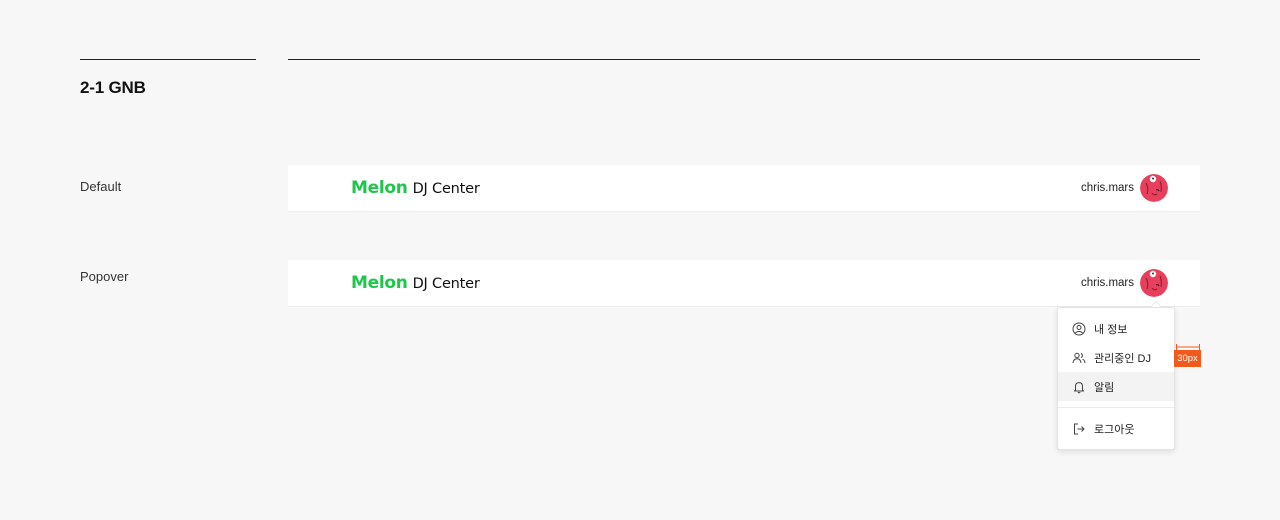  I want to click on row-label-popover: Popover, so click(104, 276).